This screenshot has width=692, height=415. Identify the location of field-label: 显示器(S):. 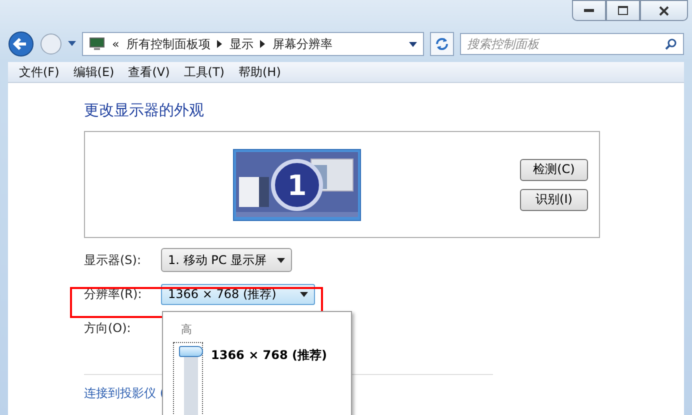
(113, 260).